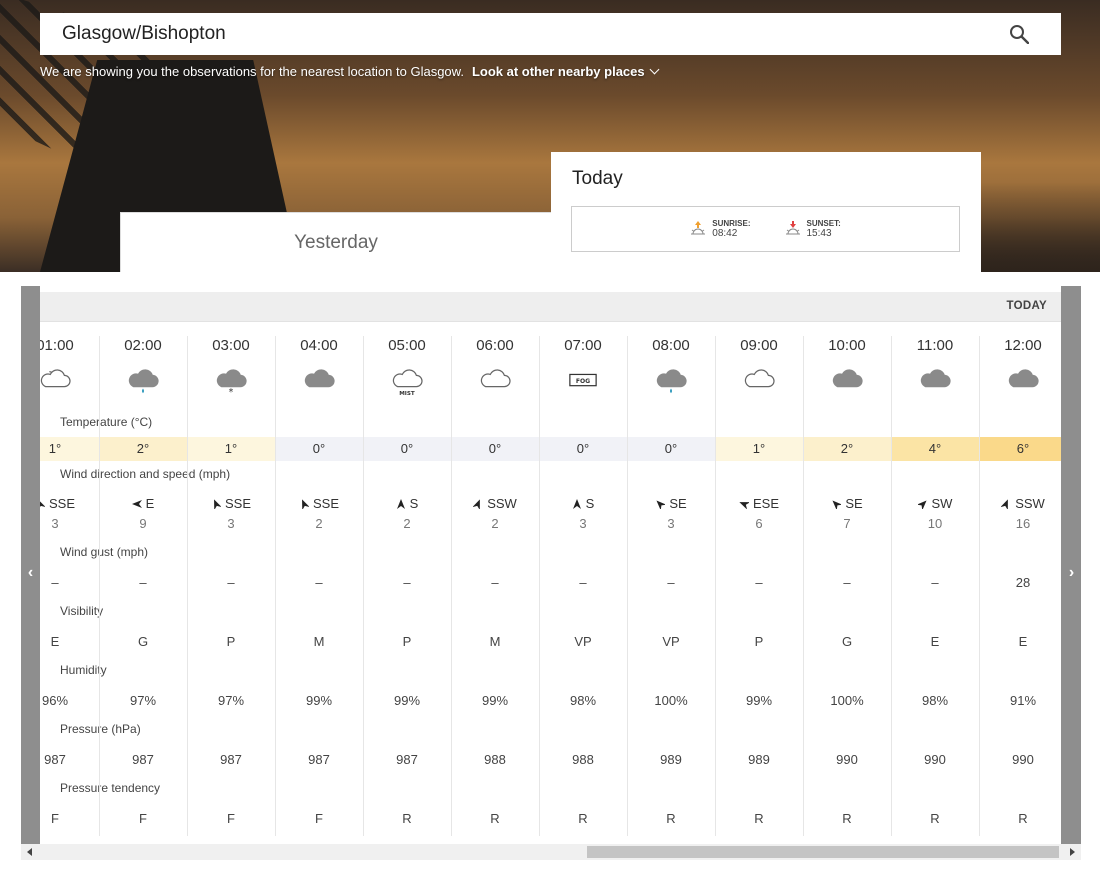  I want to click on scroll-right-button: ›, so click(1071, 573).